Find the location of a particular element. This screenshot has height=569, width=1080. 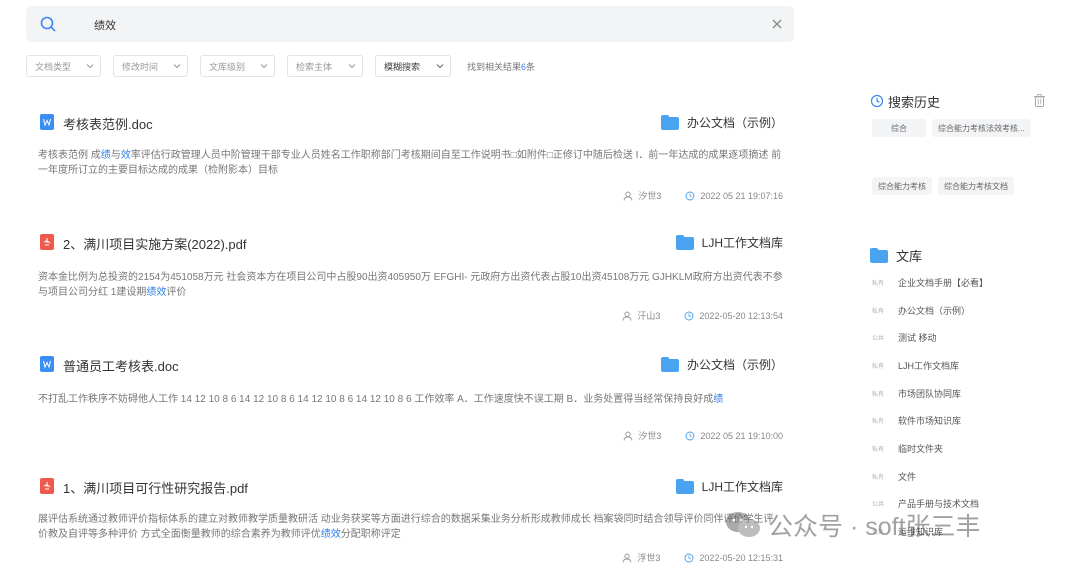

library-item: 私有 LJH工作文档库 is located at coordinates (915, 365).